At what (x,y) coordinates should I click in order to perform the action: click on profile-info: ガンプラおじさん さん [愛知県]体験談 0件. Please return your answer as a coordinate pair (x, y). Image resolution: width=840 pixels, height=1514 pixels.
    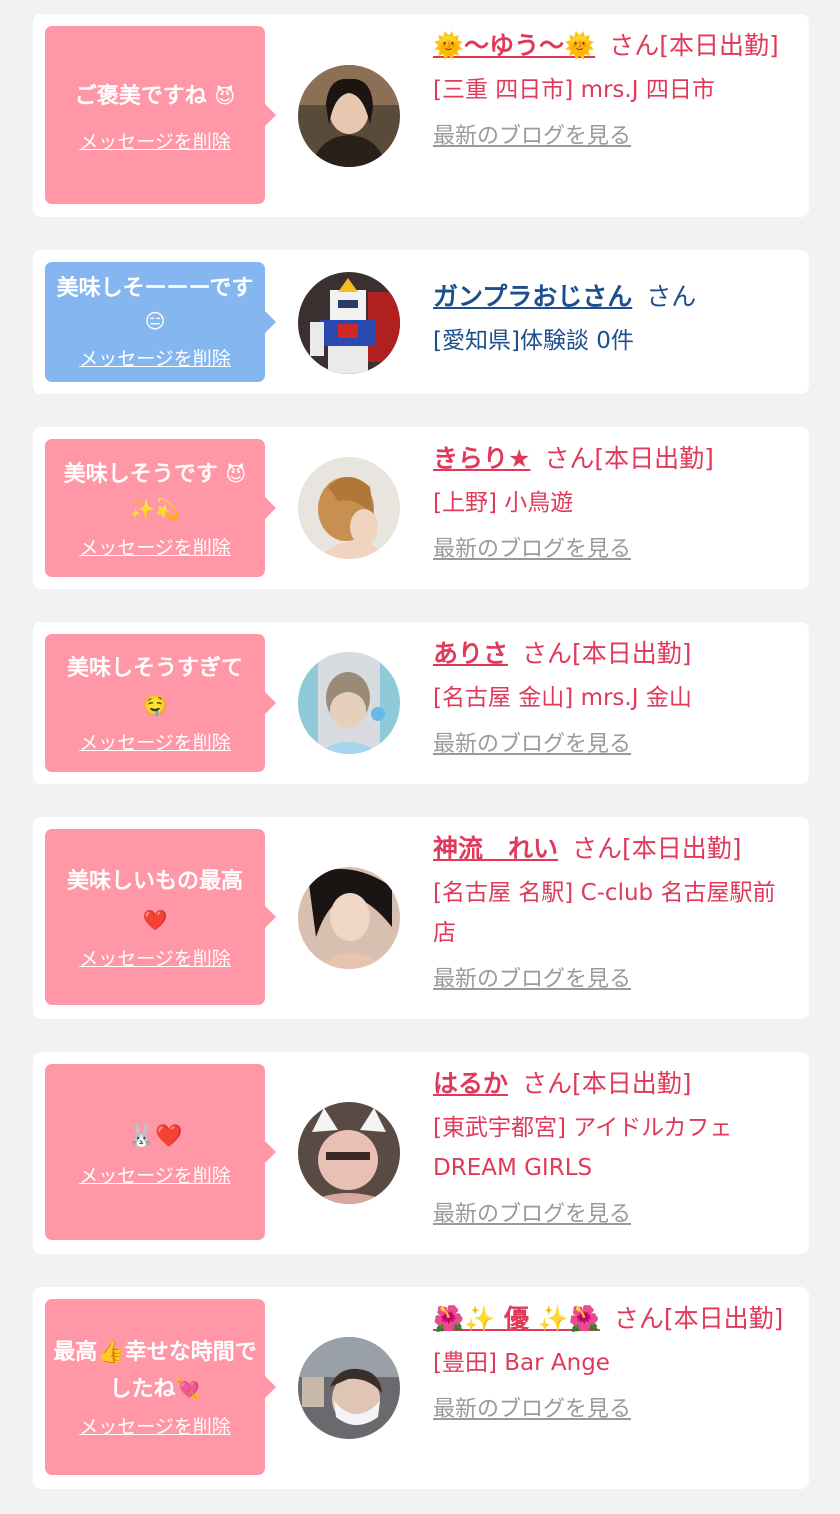
    Looking at the image, I should click on (613, 318).